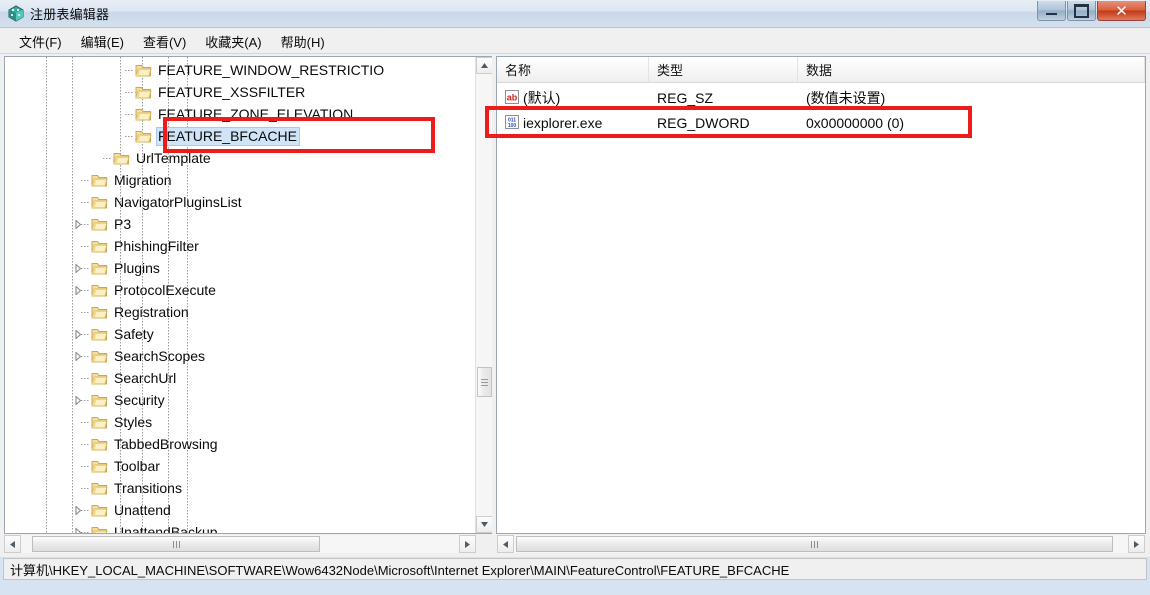  Describe the element at coordinates (148, 488) in the screenshot. I see `tree-node-label: Transitions` at that location.